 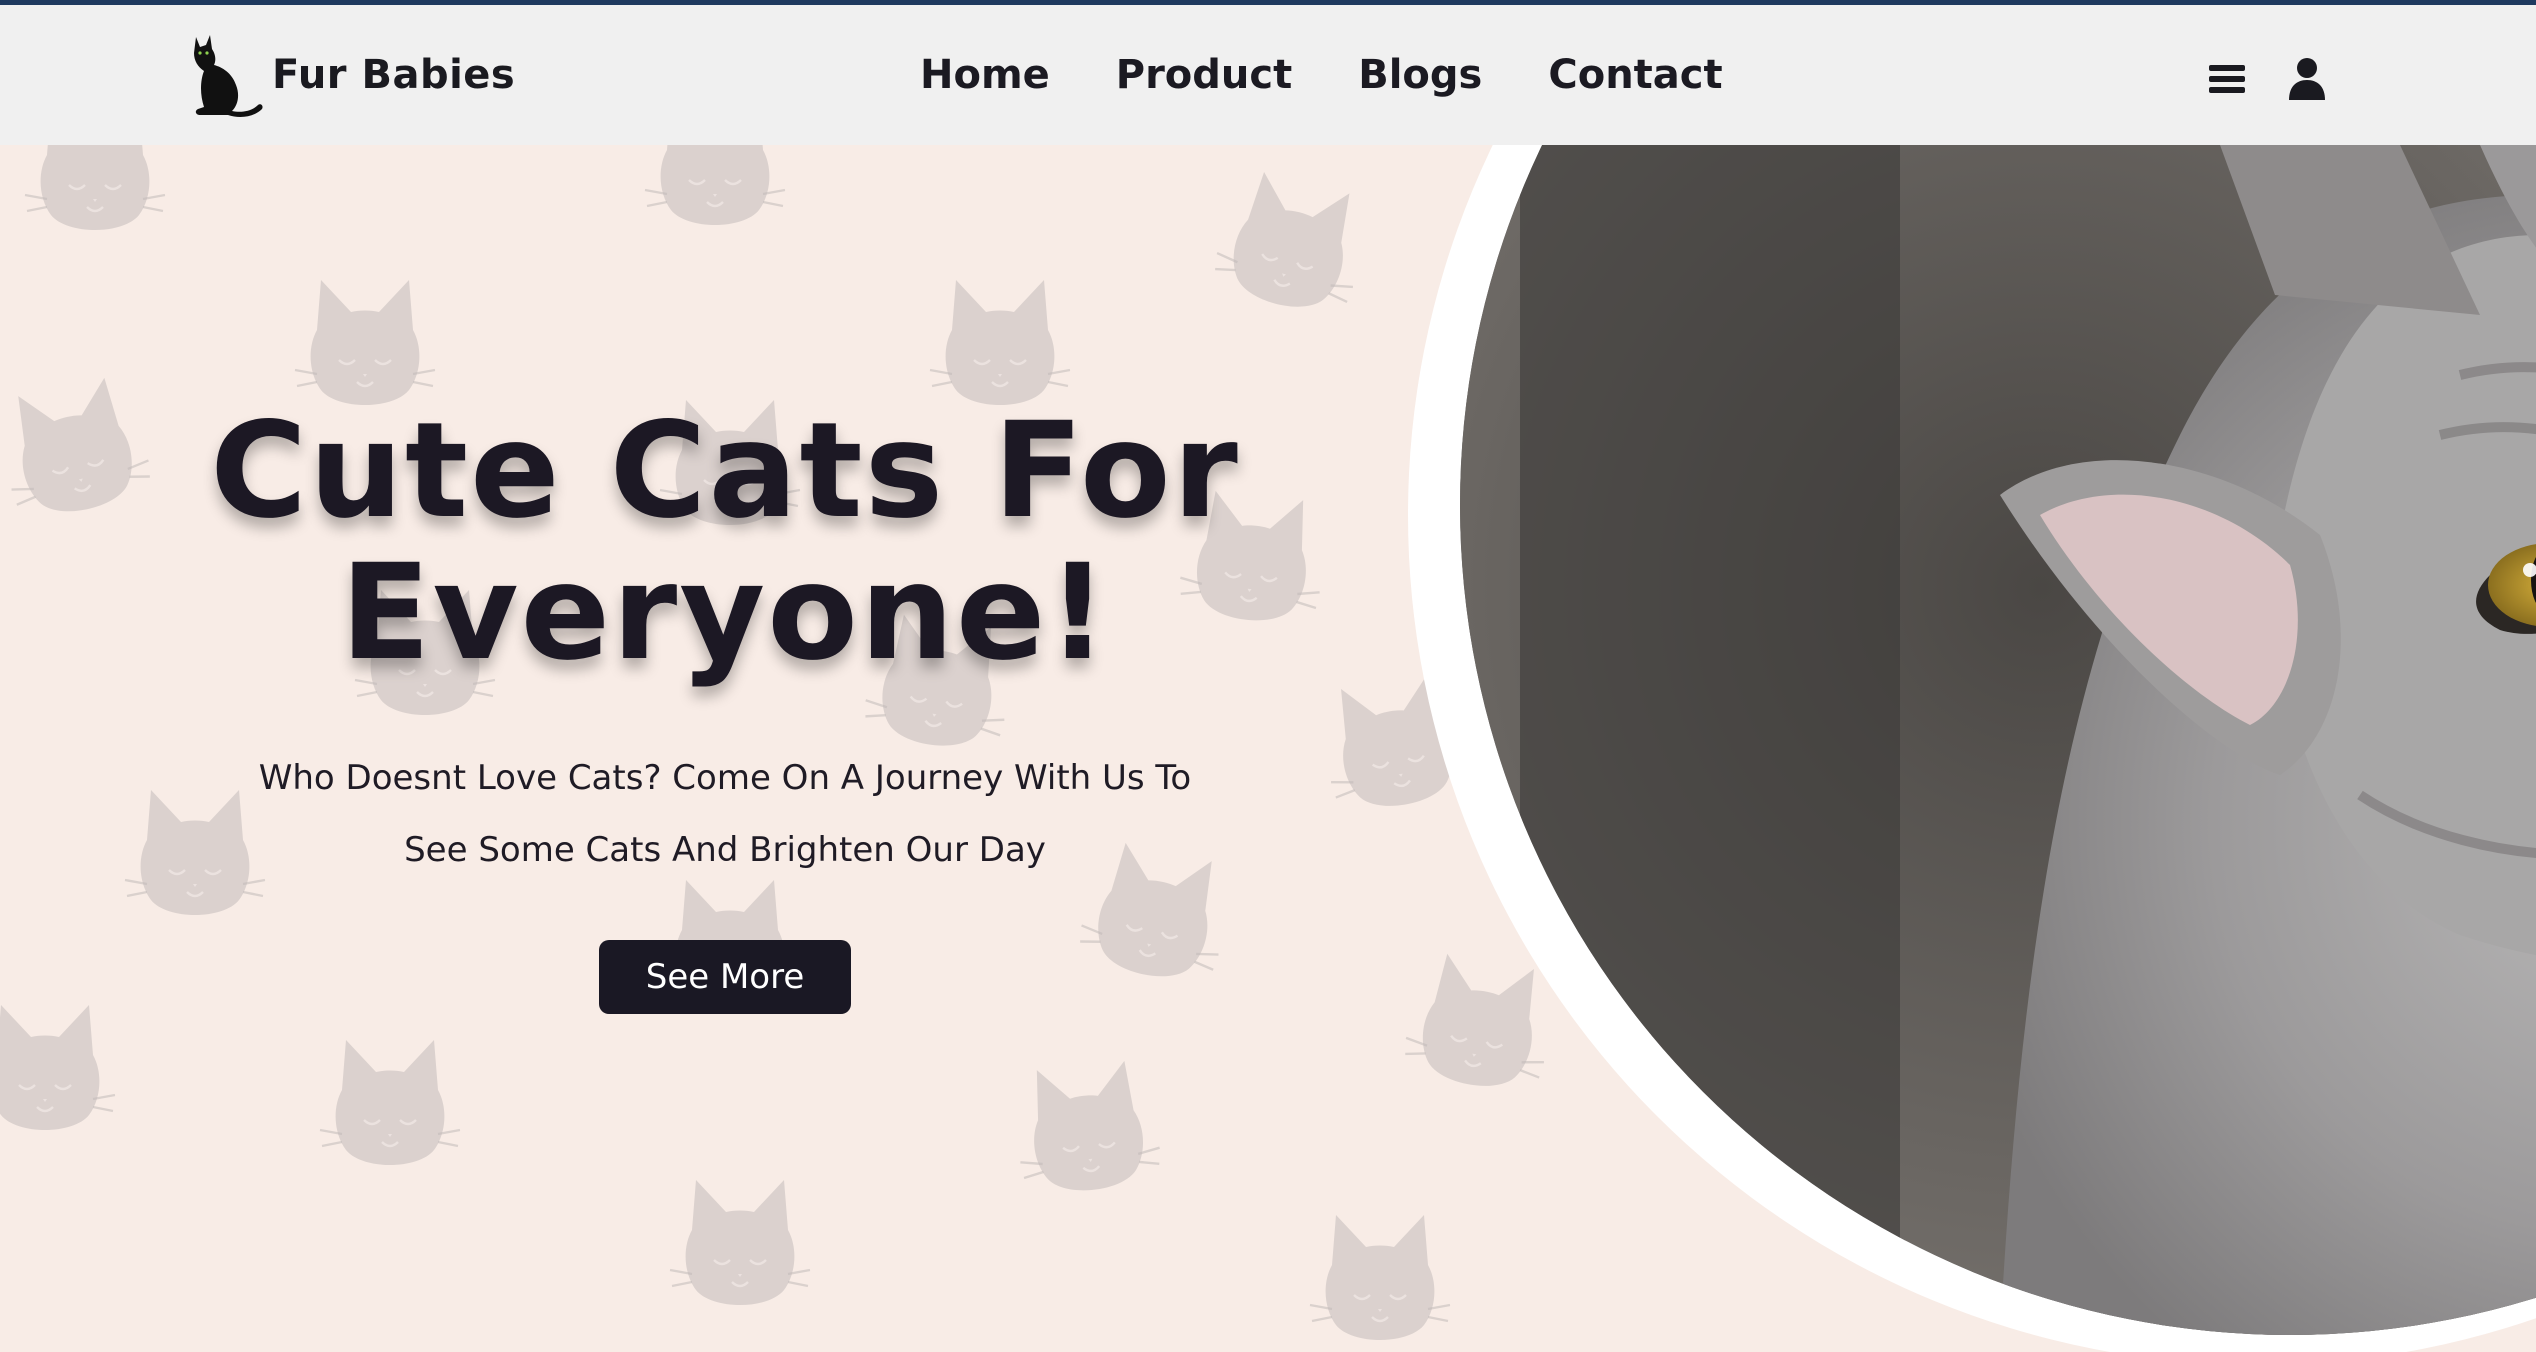 I want to click on nav-link-contact: Contact, so click(x=1635, y=75).